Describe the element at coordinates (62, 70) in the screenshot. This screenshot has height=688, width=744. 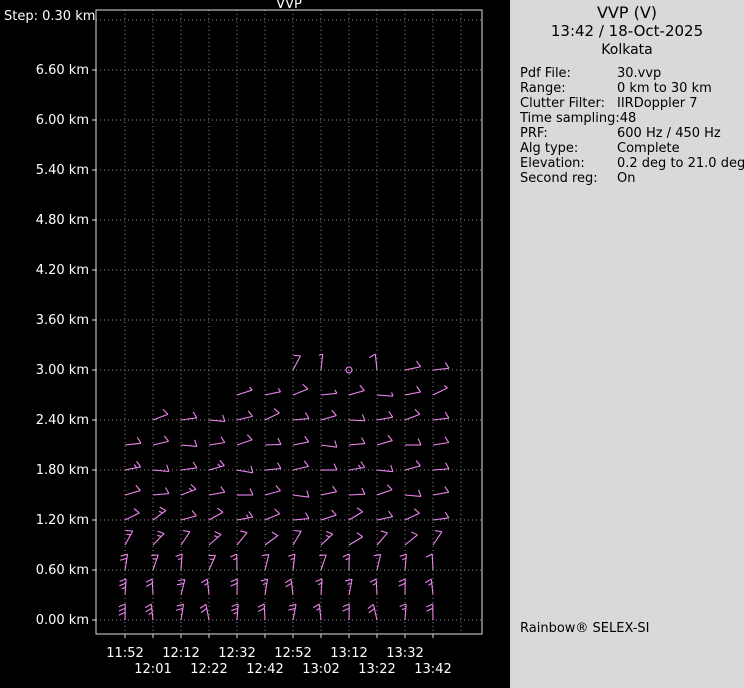
I see `y-axis-label: 6.60 km` at that location.